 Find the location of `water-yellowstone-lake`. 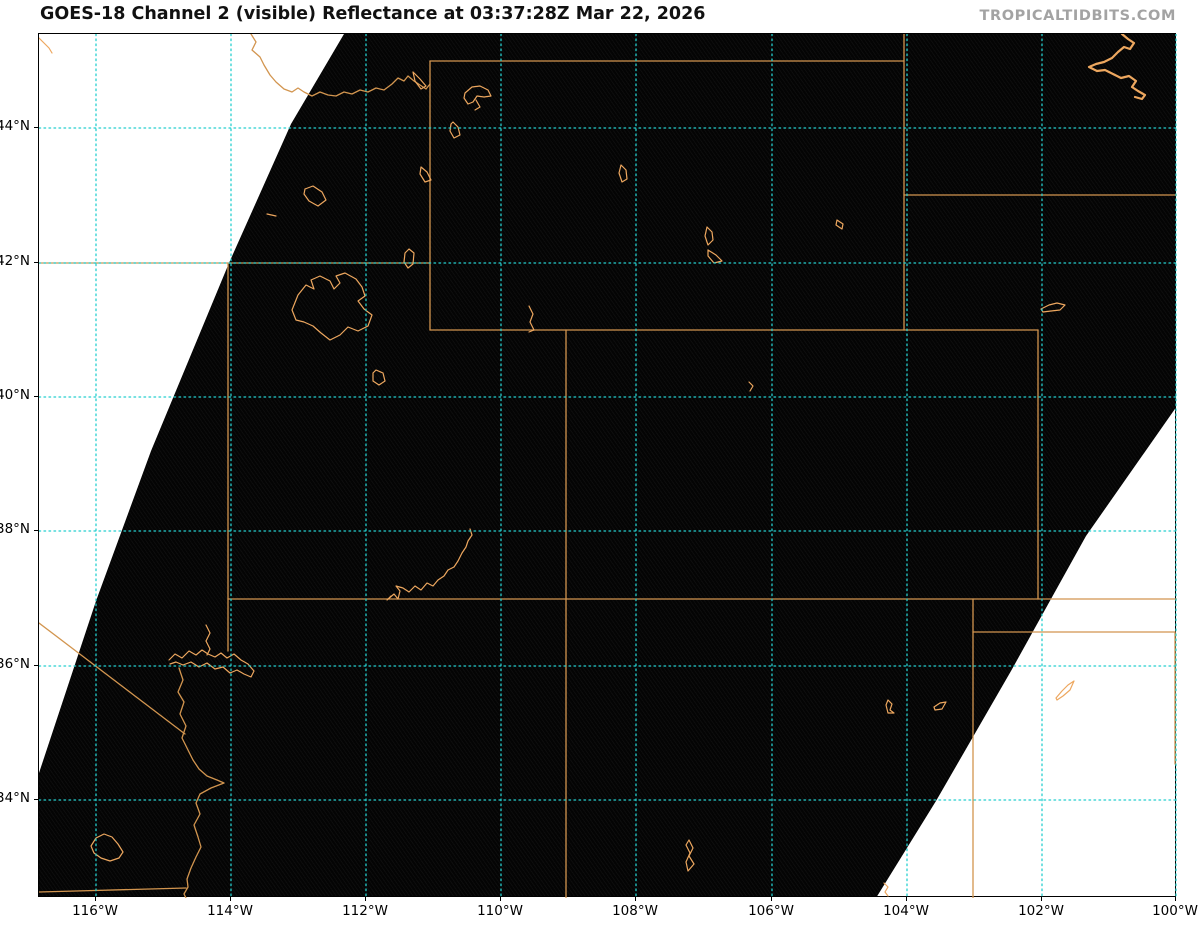

water-yellowstone-lake is located at coordinates (477, 95).